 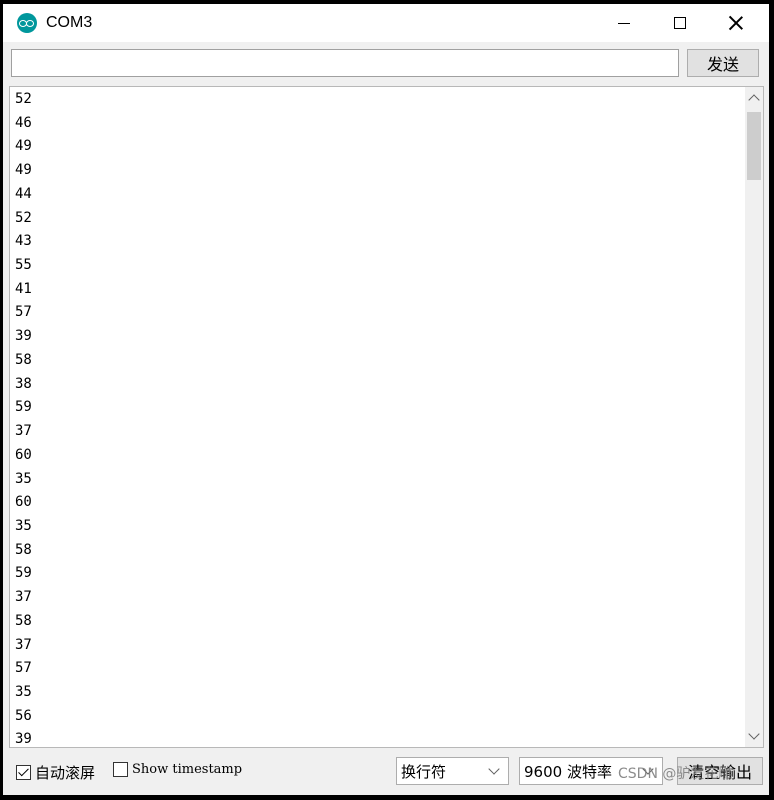 What do you see at coordinates (23, 193) in the screenshot?
I see `output-line: 44` at bounding box center [23, 193].